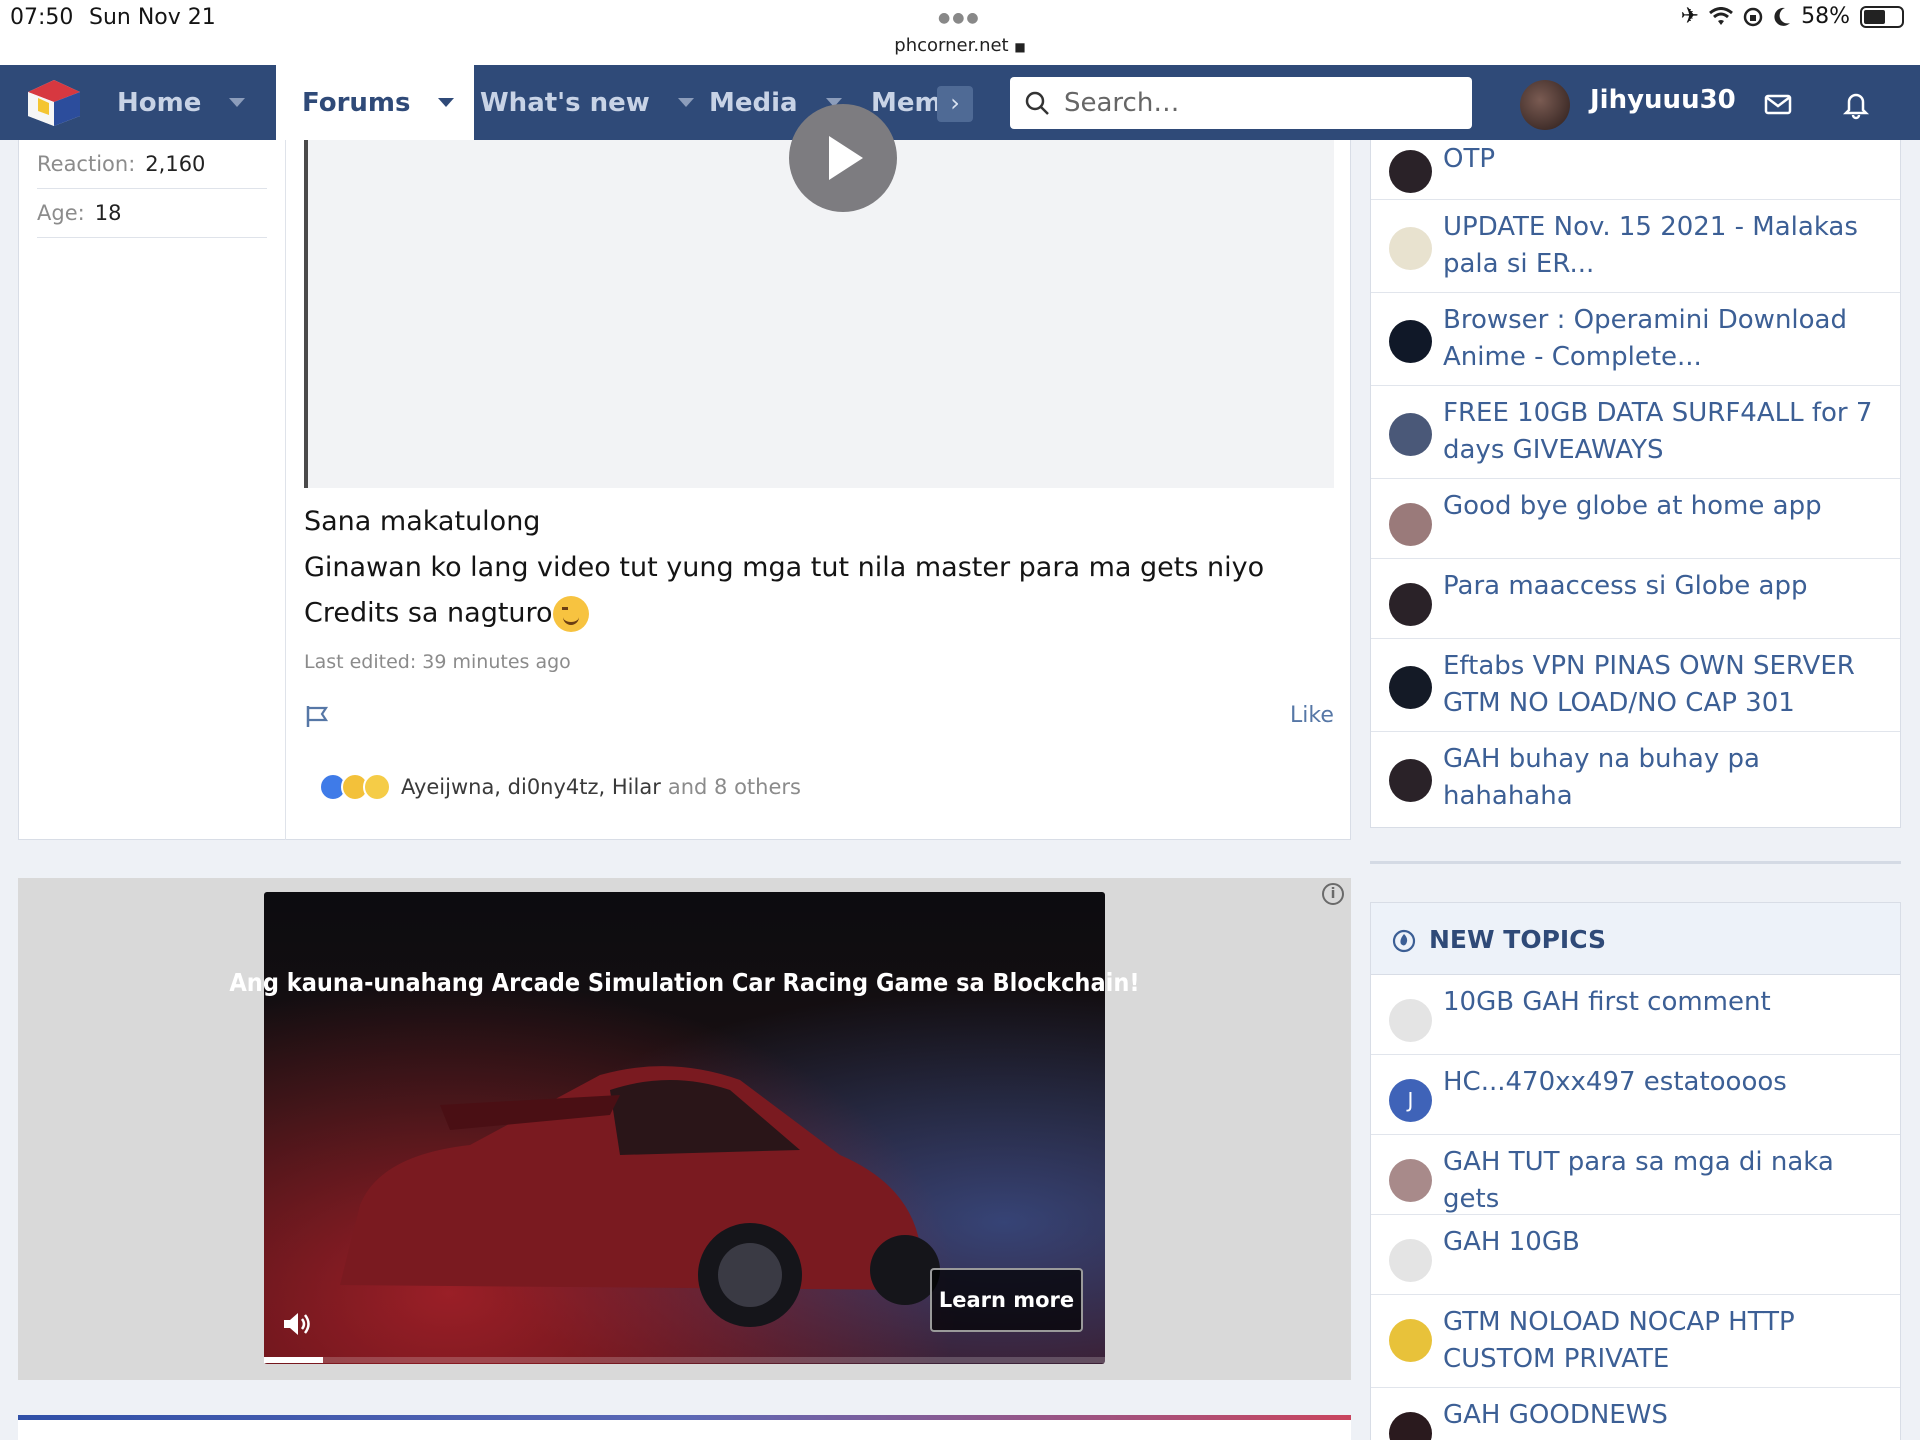 The width and height of the screenshot is (1920, 1440). What do you see at coordinates (152, 213) in the screenshot?
I see `user-stat-age: Age: 18` at bounding box center [152, 213].